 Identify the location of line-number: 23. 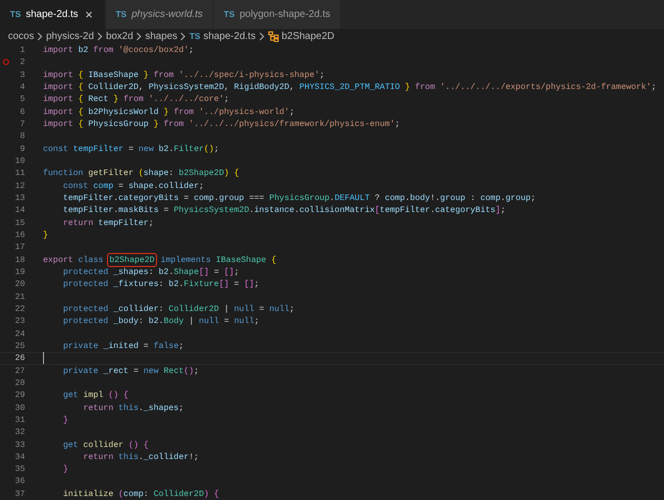
(19, 321).